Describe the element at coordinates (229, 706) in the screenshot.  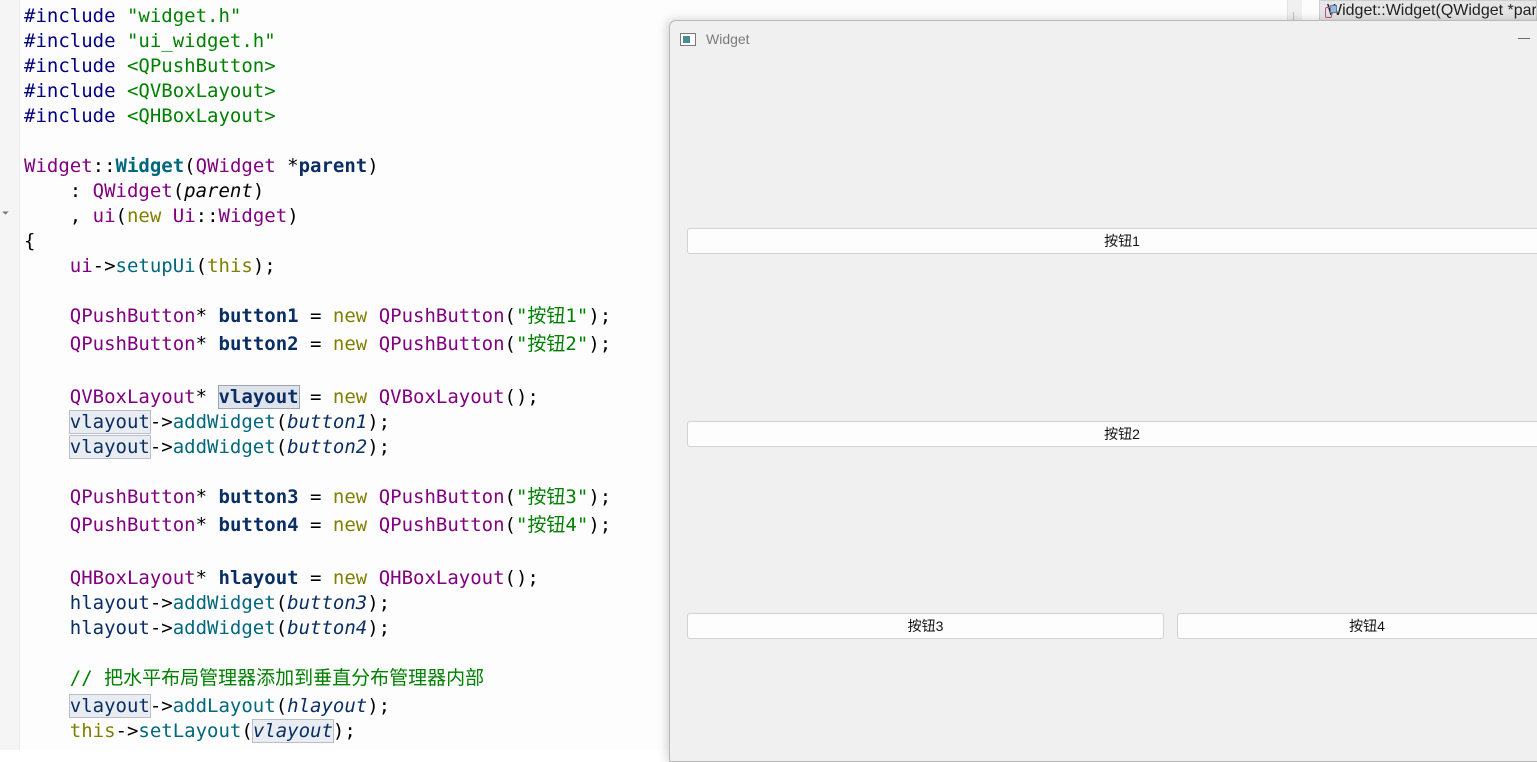
I see `code-line-addlayout: vlayout->addLayout(hlayout);` at that location.